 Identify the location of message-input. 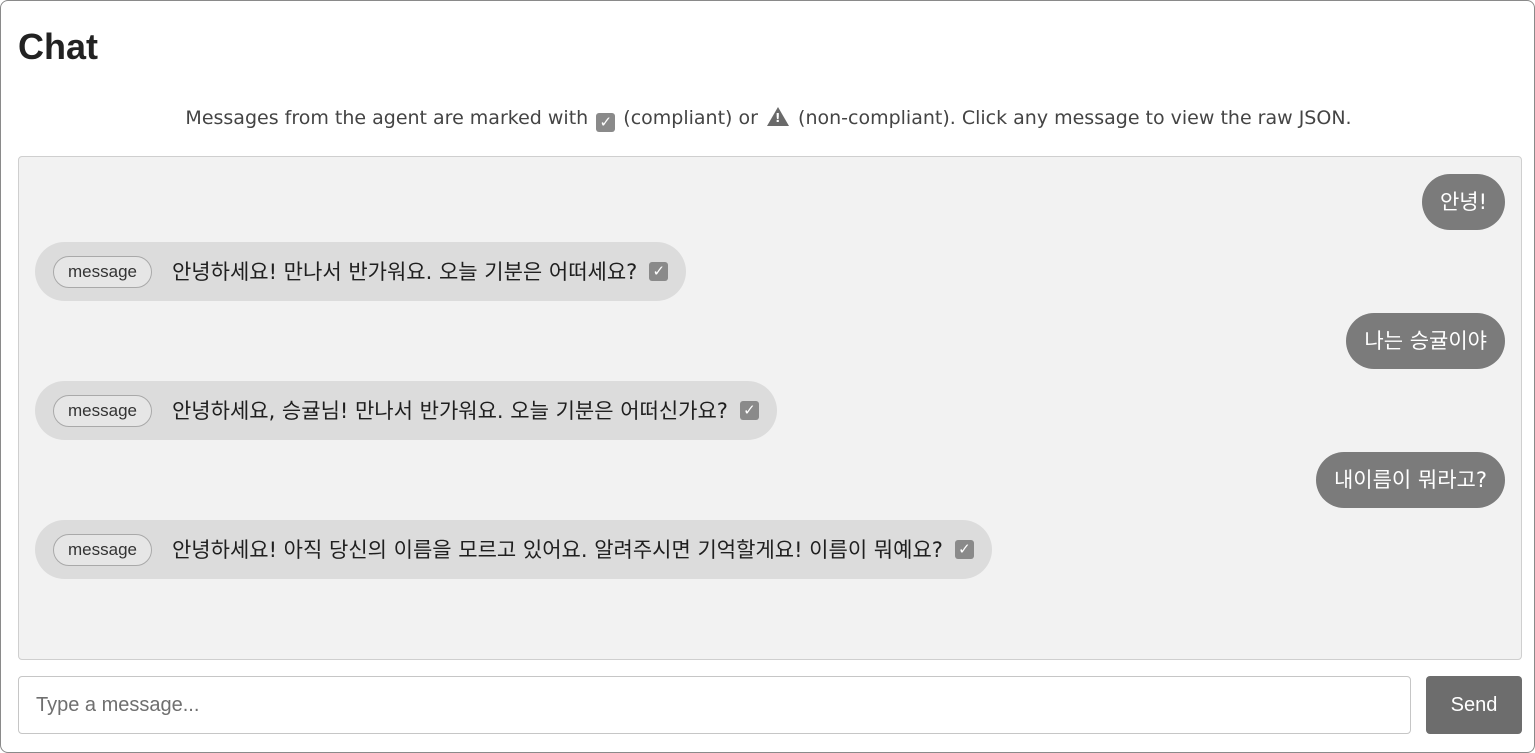
(714, 705).